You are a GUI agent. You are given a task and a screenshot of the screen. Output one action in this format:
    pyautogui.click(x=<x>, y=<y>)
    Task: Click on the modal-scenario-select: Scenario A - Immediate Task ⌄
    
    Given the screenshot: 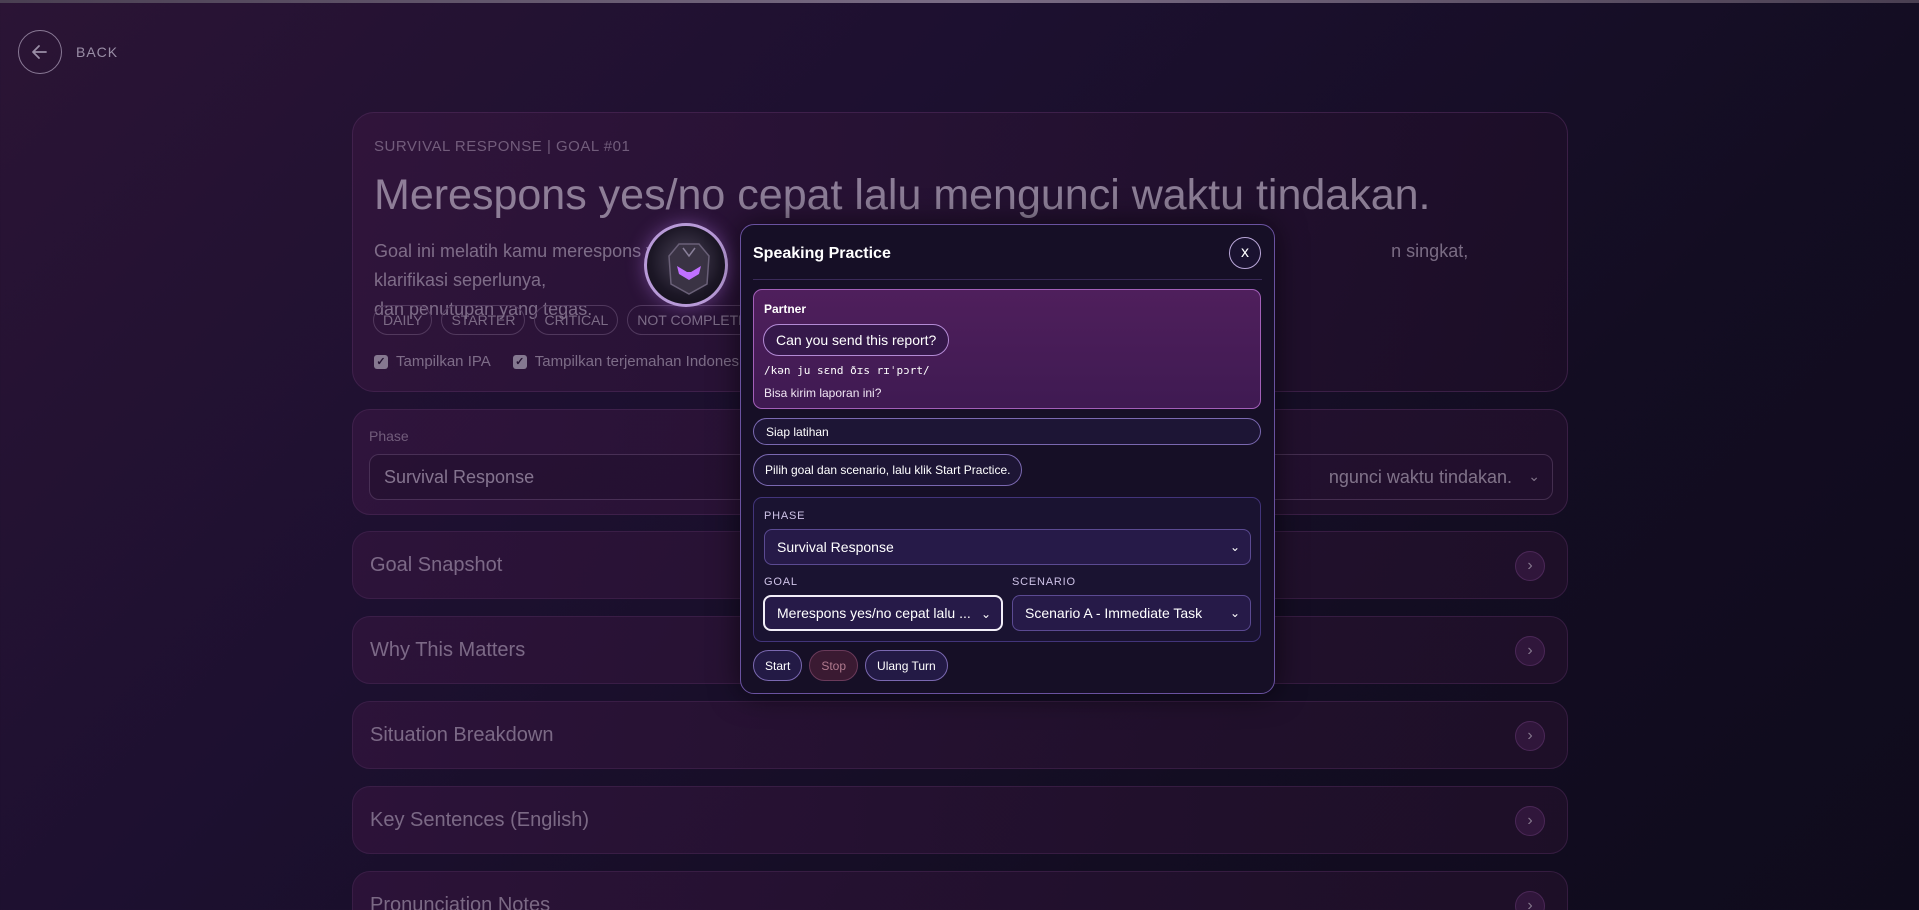 What is the action you would take?
    pyautogui.click(x=1131, y=613)
    